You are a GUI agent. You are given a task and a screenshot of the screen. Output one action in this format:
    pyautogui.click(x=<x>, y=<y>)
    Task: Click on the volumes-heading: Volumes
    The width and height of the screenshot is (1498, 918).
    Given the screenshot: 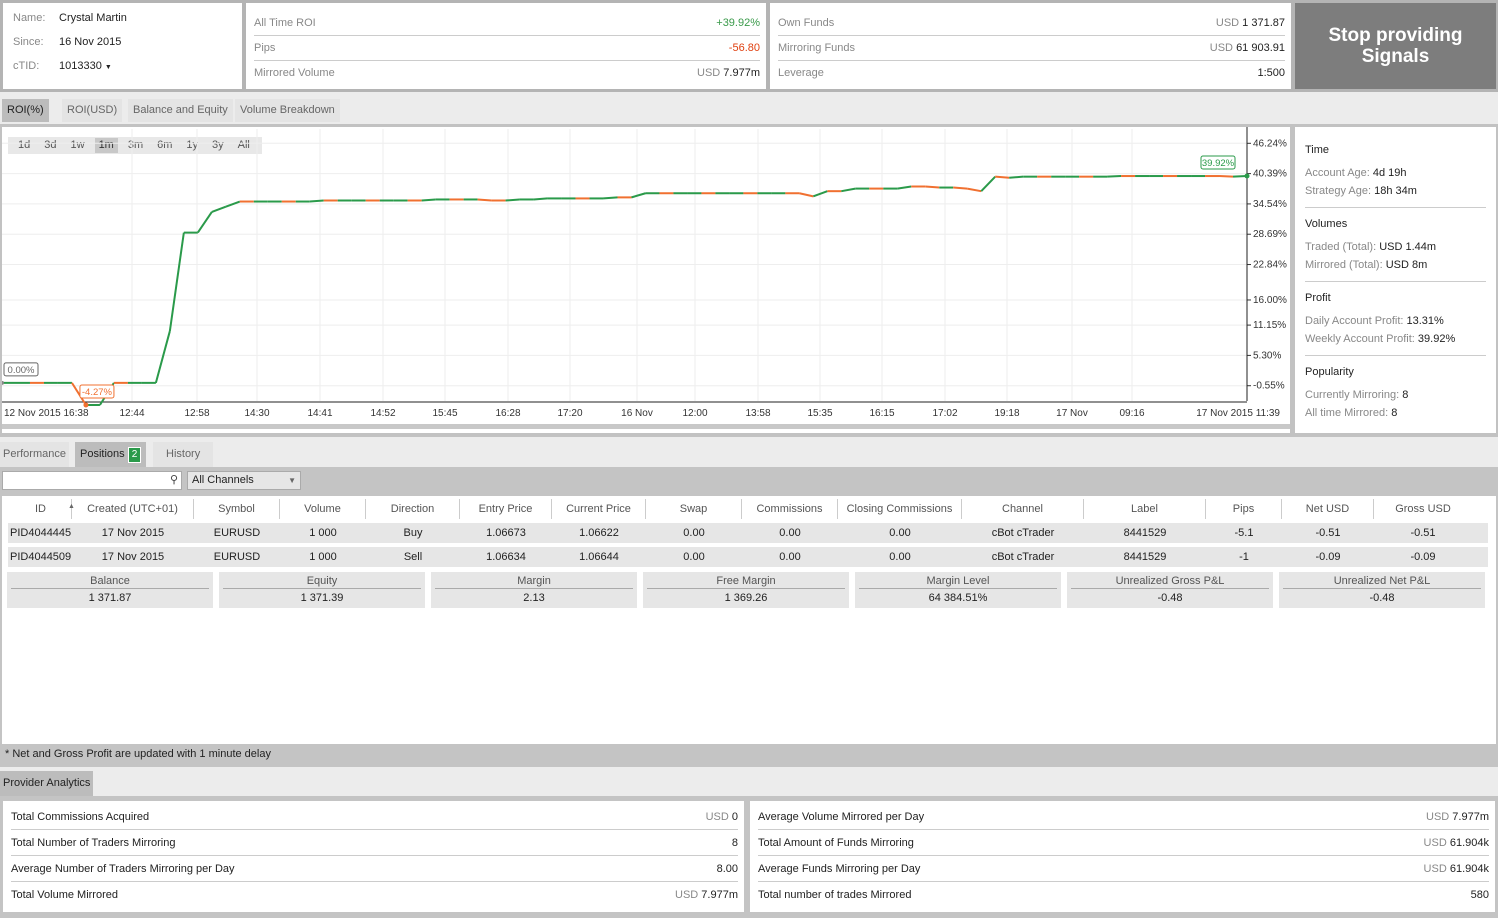 What is the action you would take?
    pyautogui.click(x=1326, y=224)
    